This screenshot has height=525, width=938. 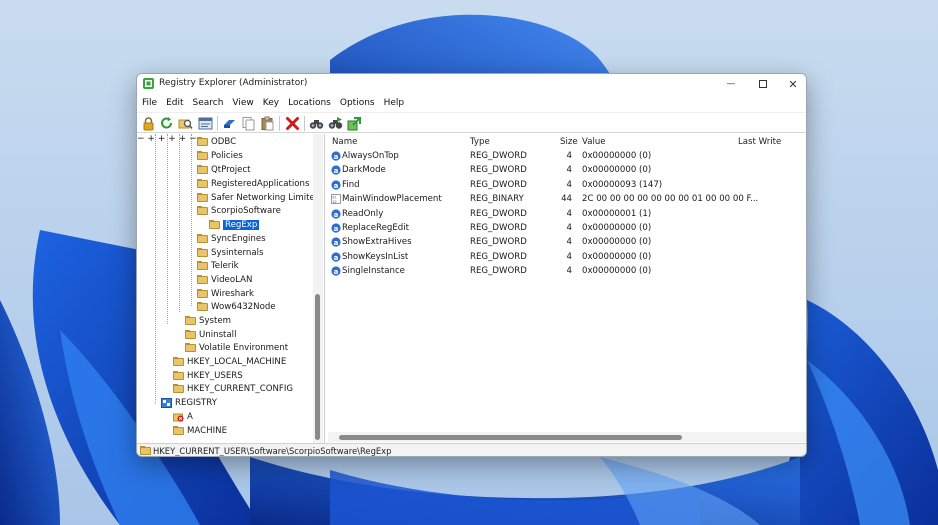 What do you see at coordinates (480, 142) in the screenshot?
I see `column-header-type: Type` at bounding box center [480, 142].